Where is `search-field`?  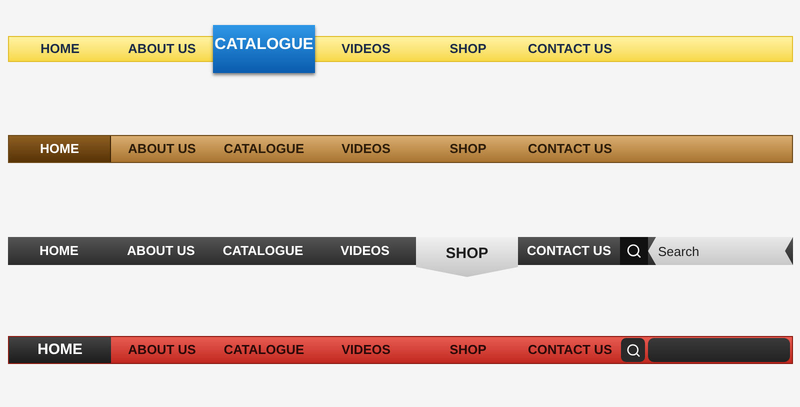 search-field is located at coordinates (719, 350).